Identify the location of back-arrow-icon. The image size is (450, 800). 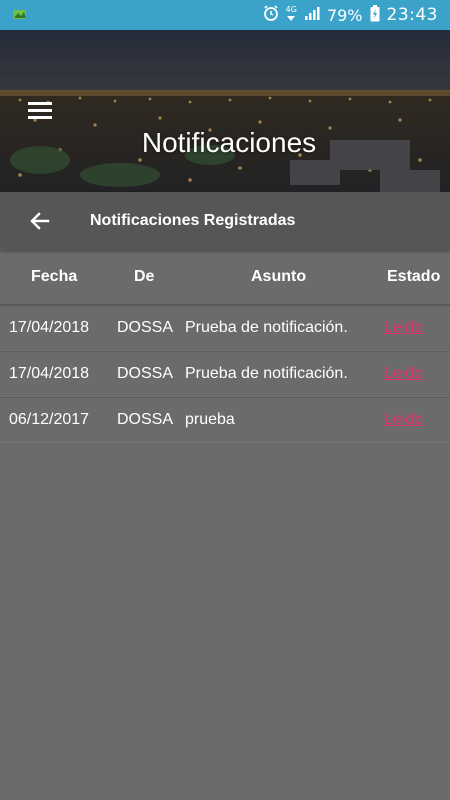
(40, 221).